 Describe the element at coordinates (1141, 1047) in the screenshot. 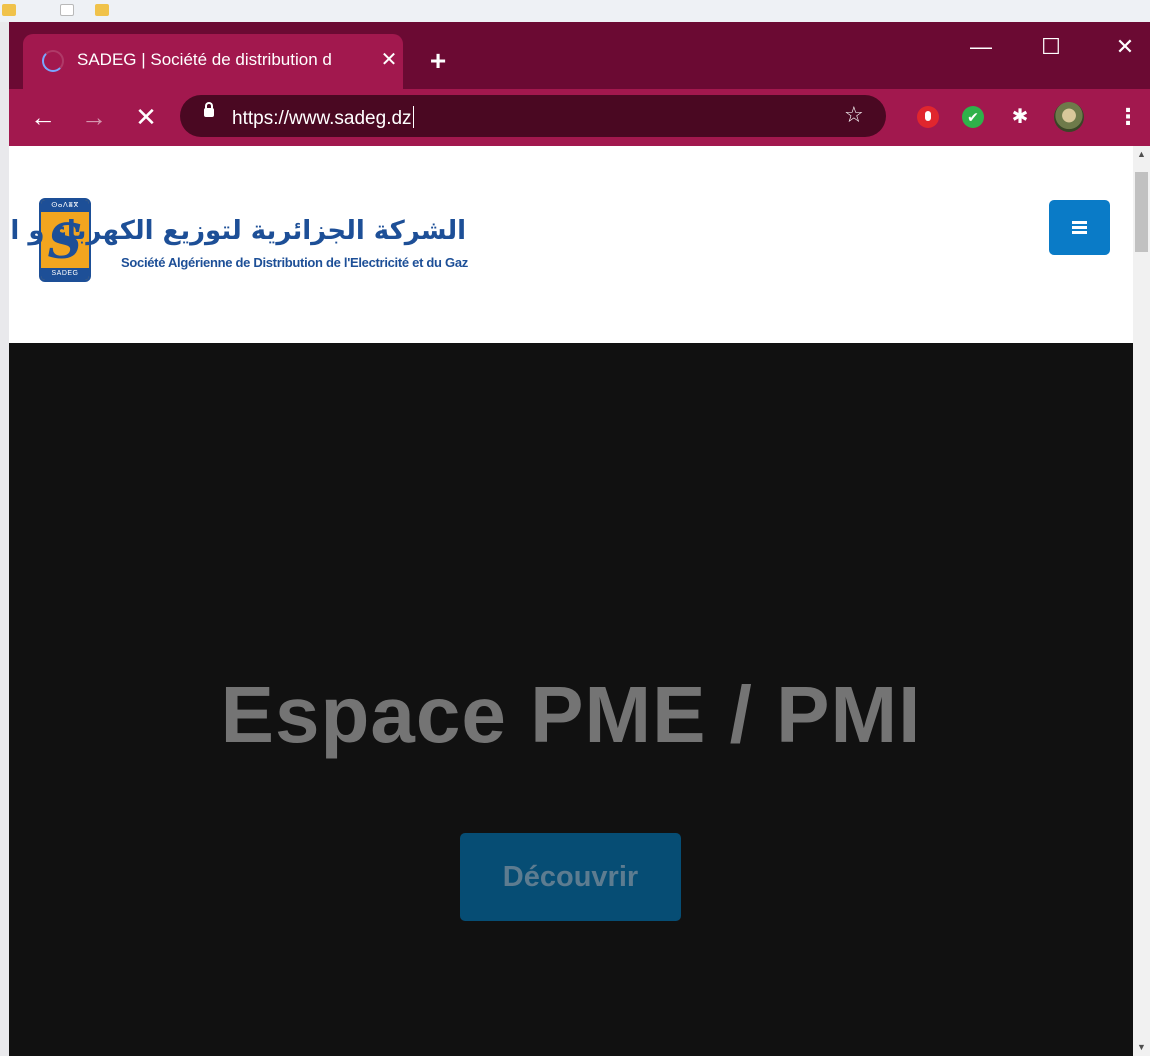

I see `scroll-down-icon: ▼` at that location.